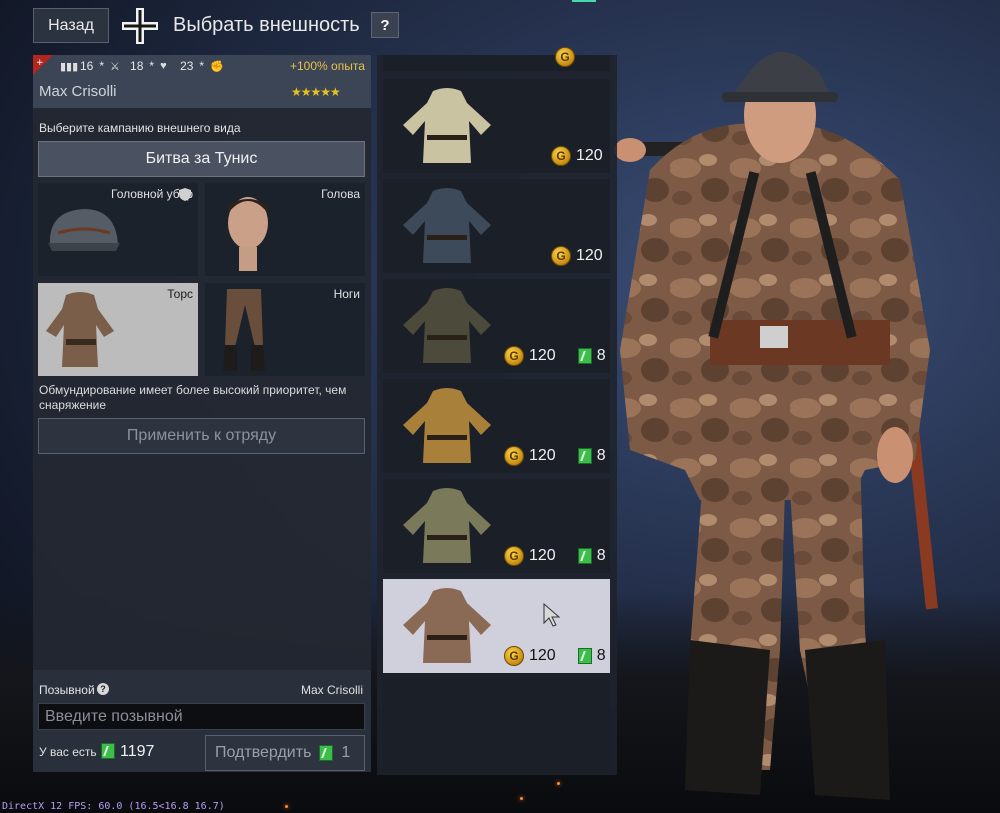  Describe the element at coordinates (113, 806) in the screenshot. I see `fps-counter: DirectX 12 FPS: 60.0 (16.5<16.8 16.7)` at that location.